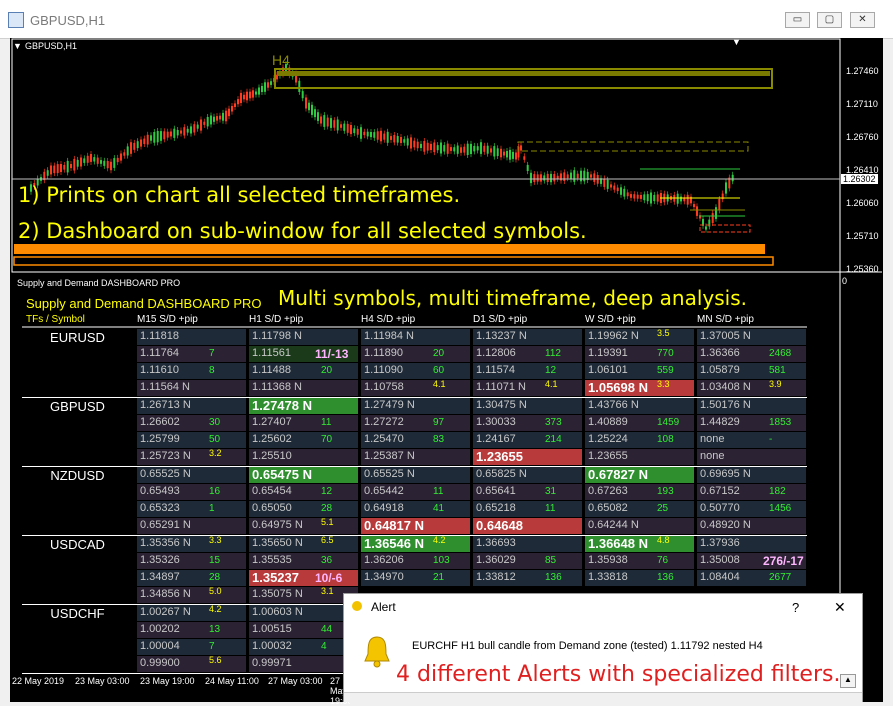 The height and width of the screenshot is (706, 893). Describe the element at coordinates (303, 594) in the screenshot. I see `dashboard-cell: 1.35075 N 3.1` at that location.